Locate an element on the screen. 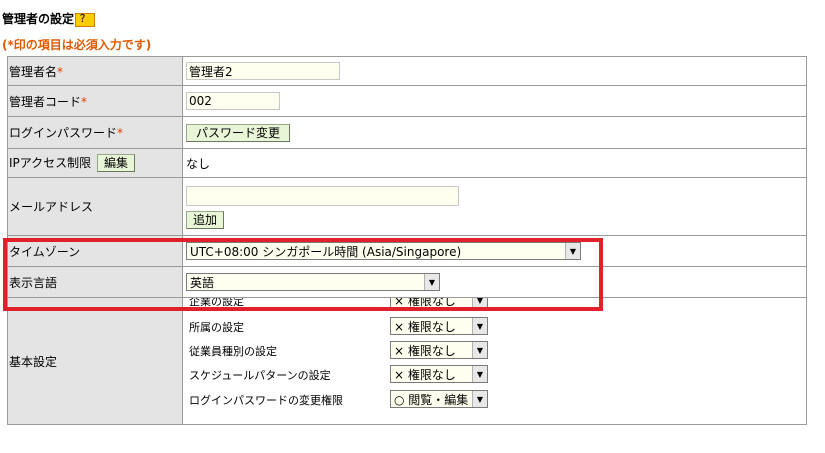  timezone-label: タイムゾーン is located at coordinates (95, 251).